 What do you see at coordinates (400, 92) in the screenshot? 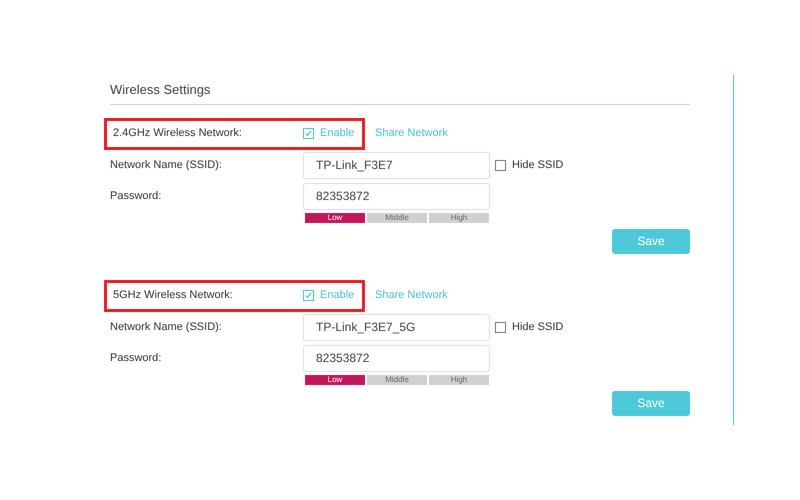
I see `section-title: Wireless Settings` at bounding box center [400, 92].